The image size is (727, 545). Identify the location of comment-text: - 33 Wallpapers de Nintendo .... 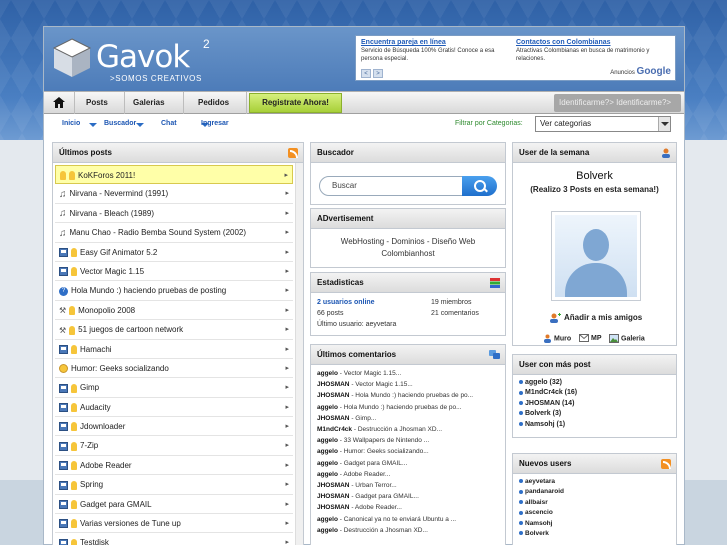
(383, 440).